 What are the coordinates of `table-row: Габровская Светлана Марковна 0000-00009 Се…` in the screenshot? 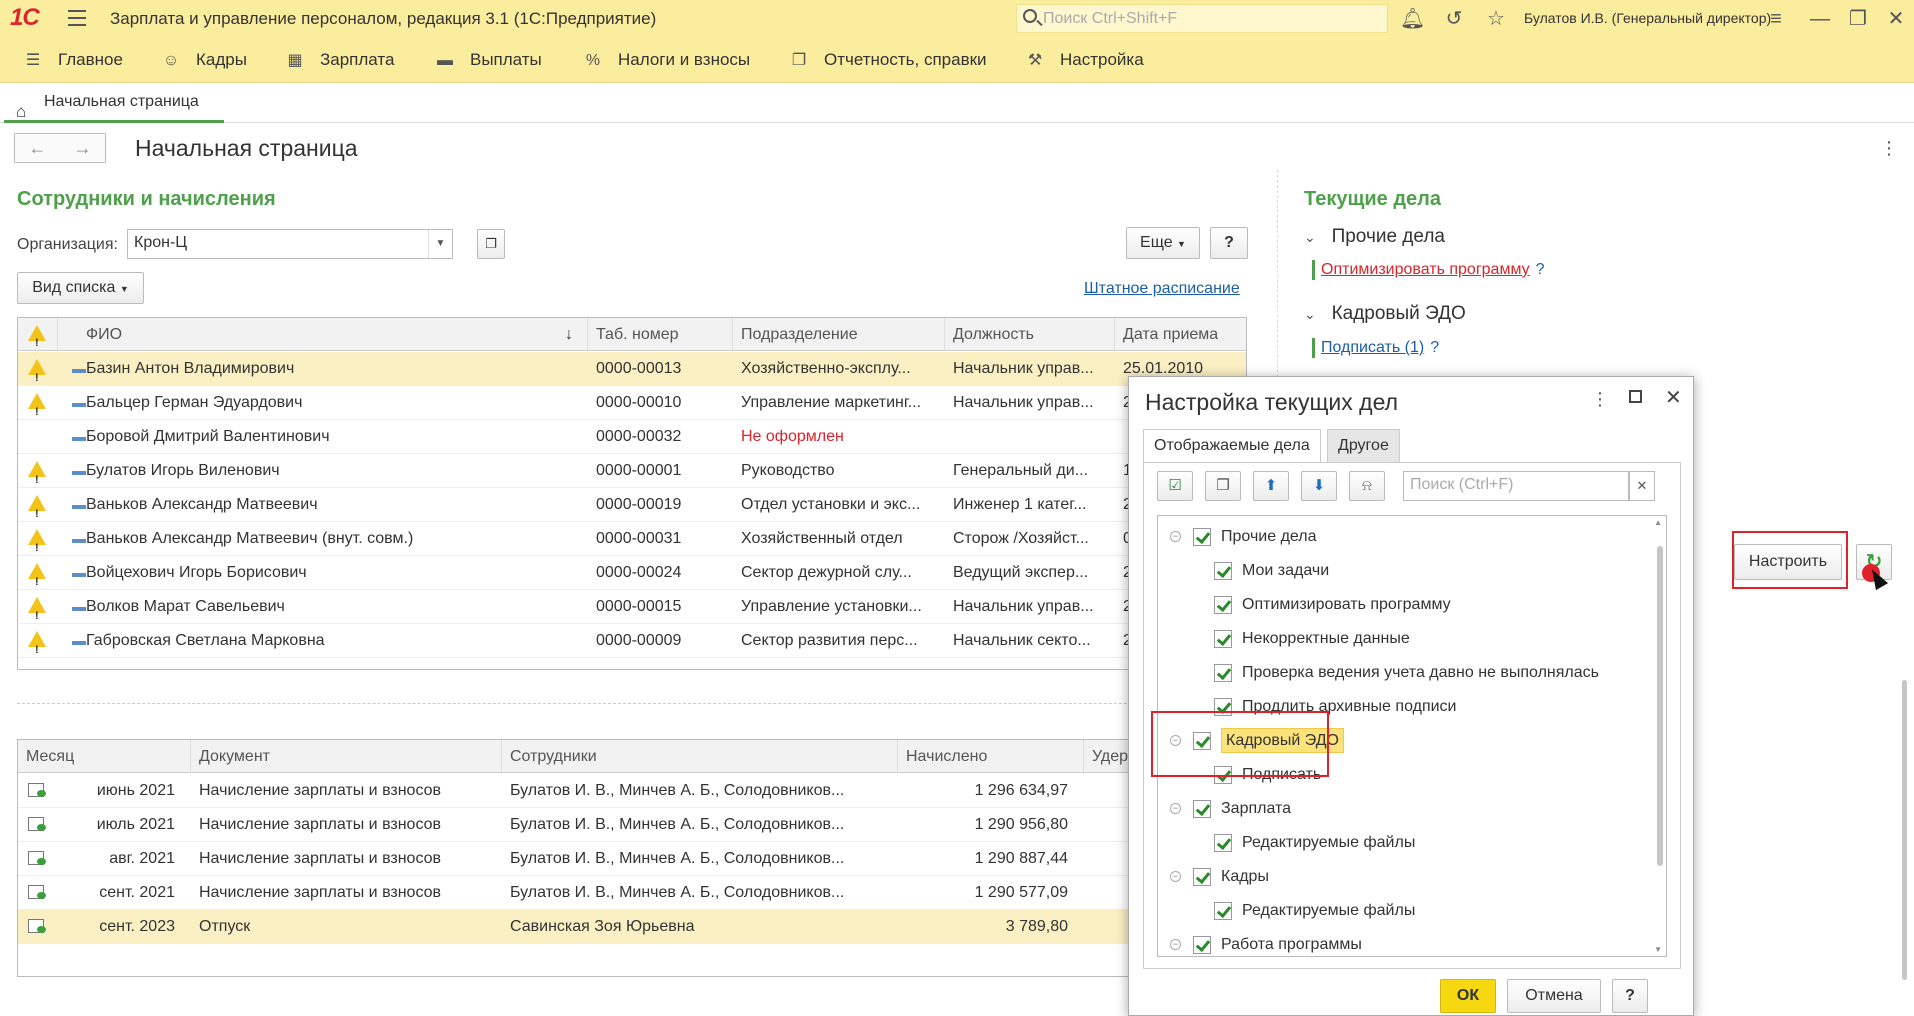 It's located at (632, 641).